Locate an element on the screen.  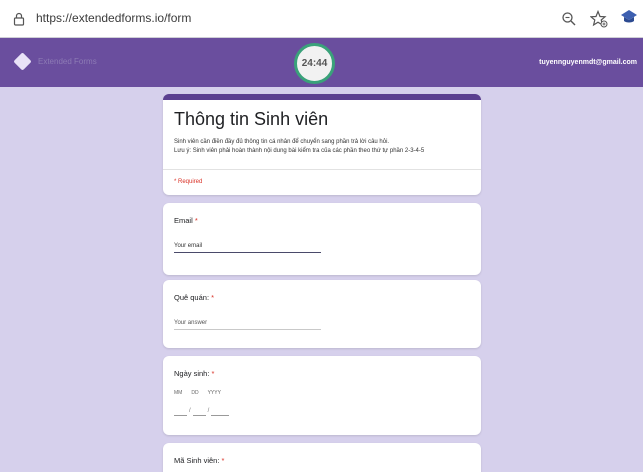
birthdate-field: / / is located at coordinates (202, 411).